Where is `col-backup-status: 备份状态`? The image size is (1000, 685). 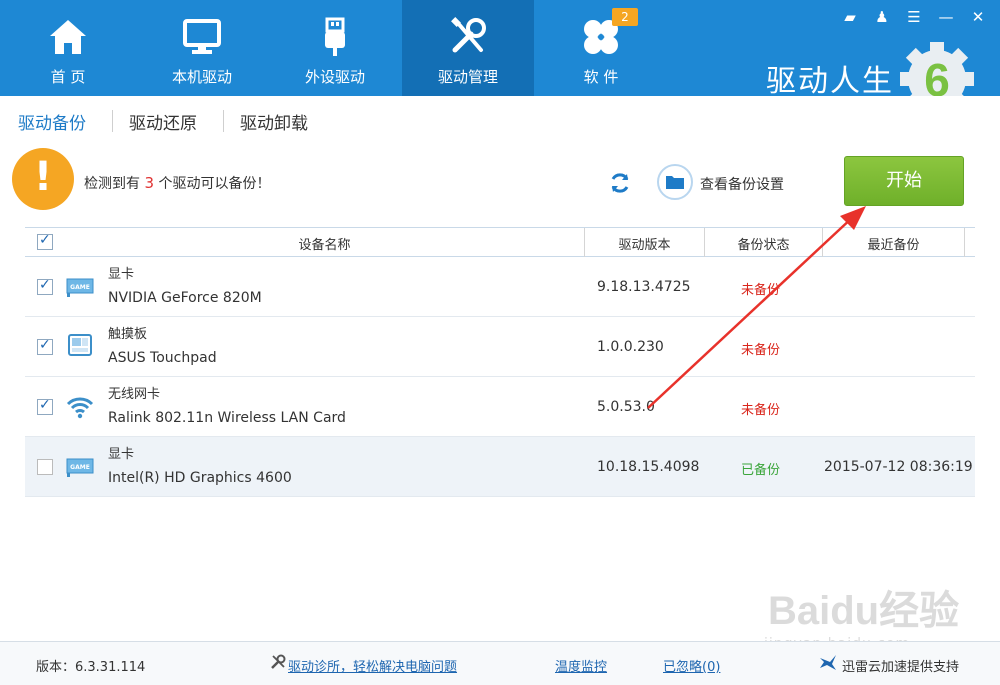 col-backup-status: 备份状态 is located at coordinates (763, 243).